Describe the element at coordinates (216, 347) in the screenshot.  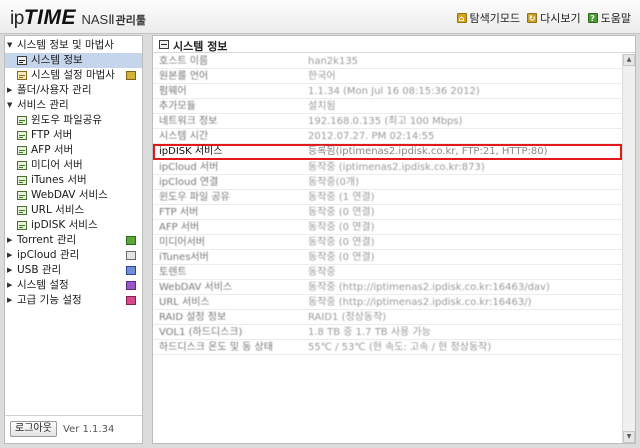
I see `info-key: 하드디스크 온도 및 동 상태` at that location.